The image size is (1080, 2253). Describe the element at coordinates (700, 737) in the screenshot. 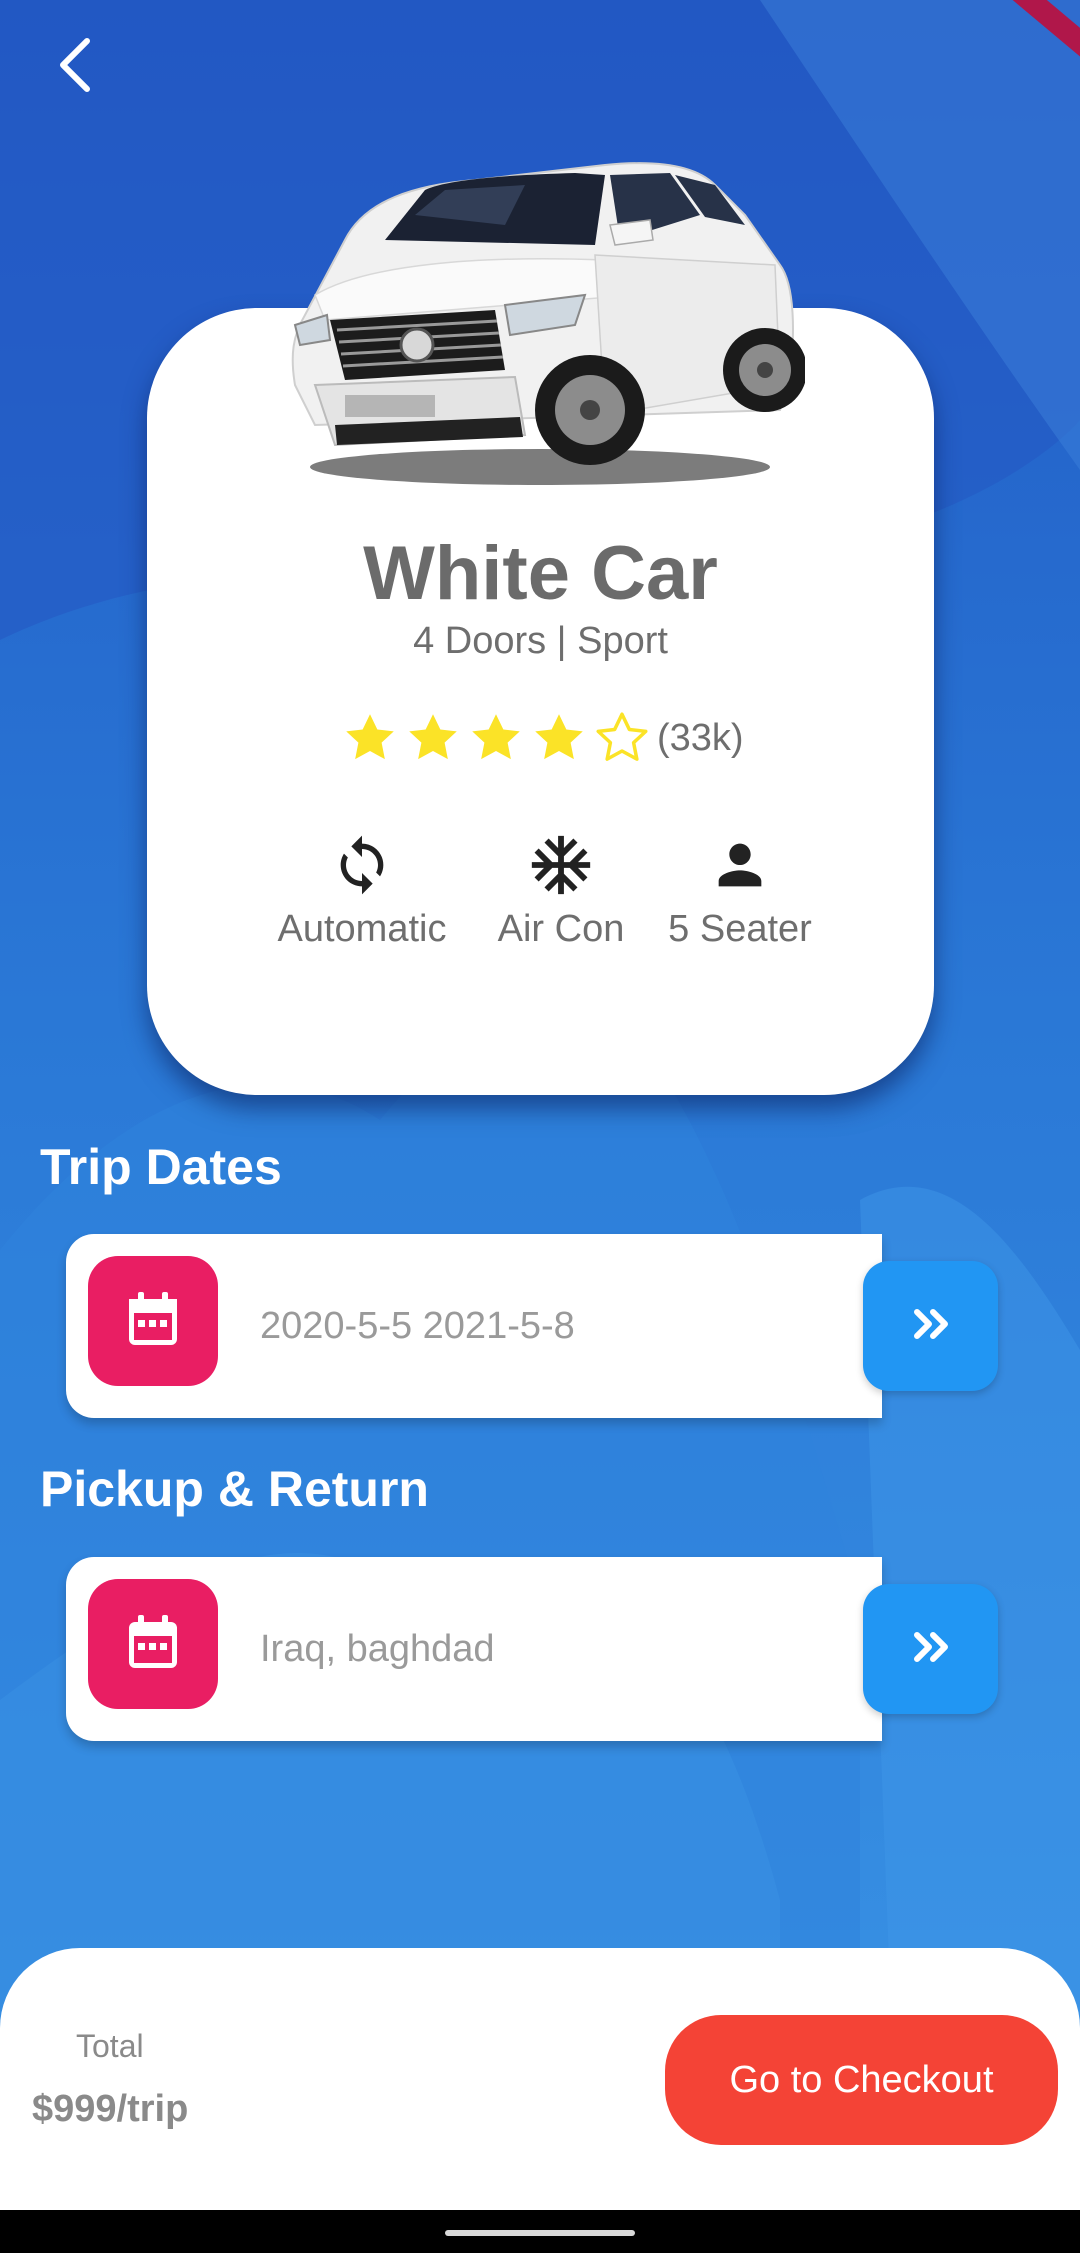

I see `rating-count: (33k)` at that location.